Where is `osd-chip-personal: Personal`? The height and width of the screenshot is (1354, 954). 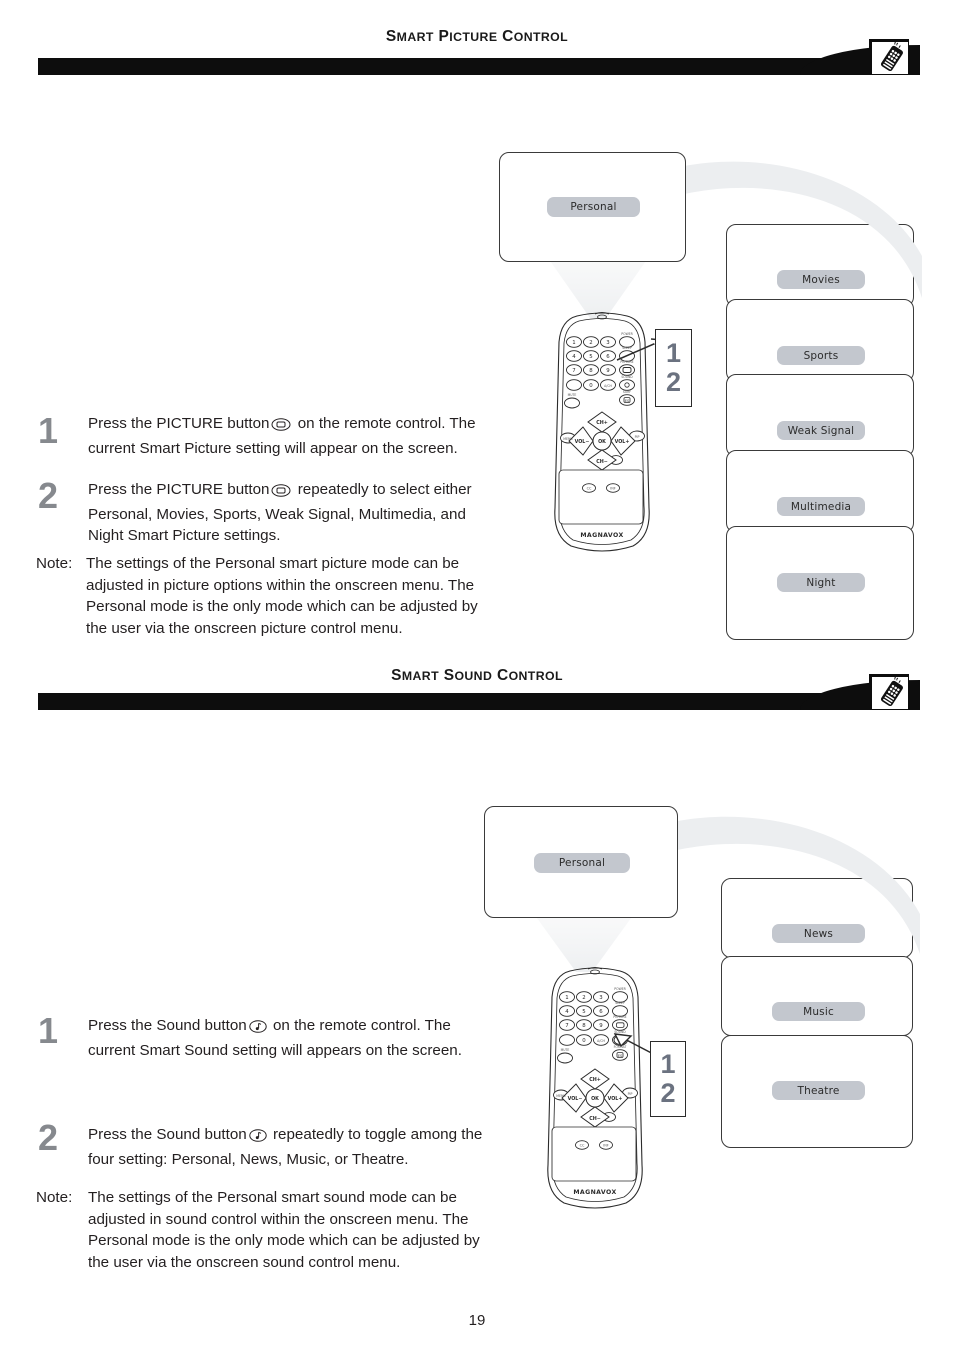
osd-chip-personal: Personal is located at coordinates (593, 207).